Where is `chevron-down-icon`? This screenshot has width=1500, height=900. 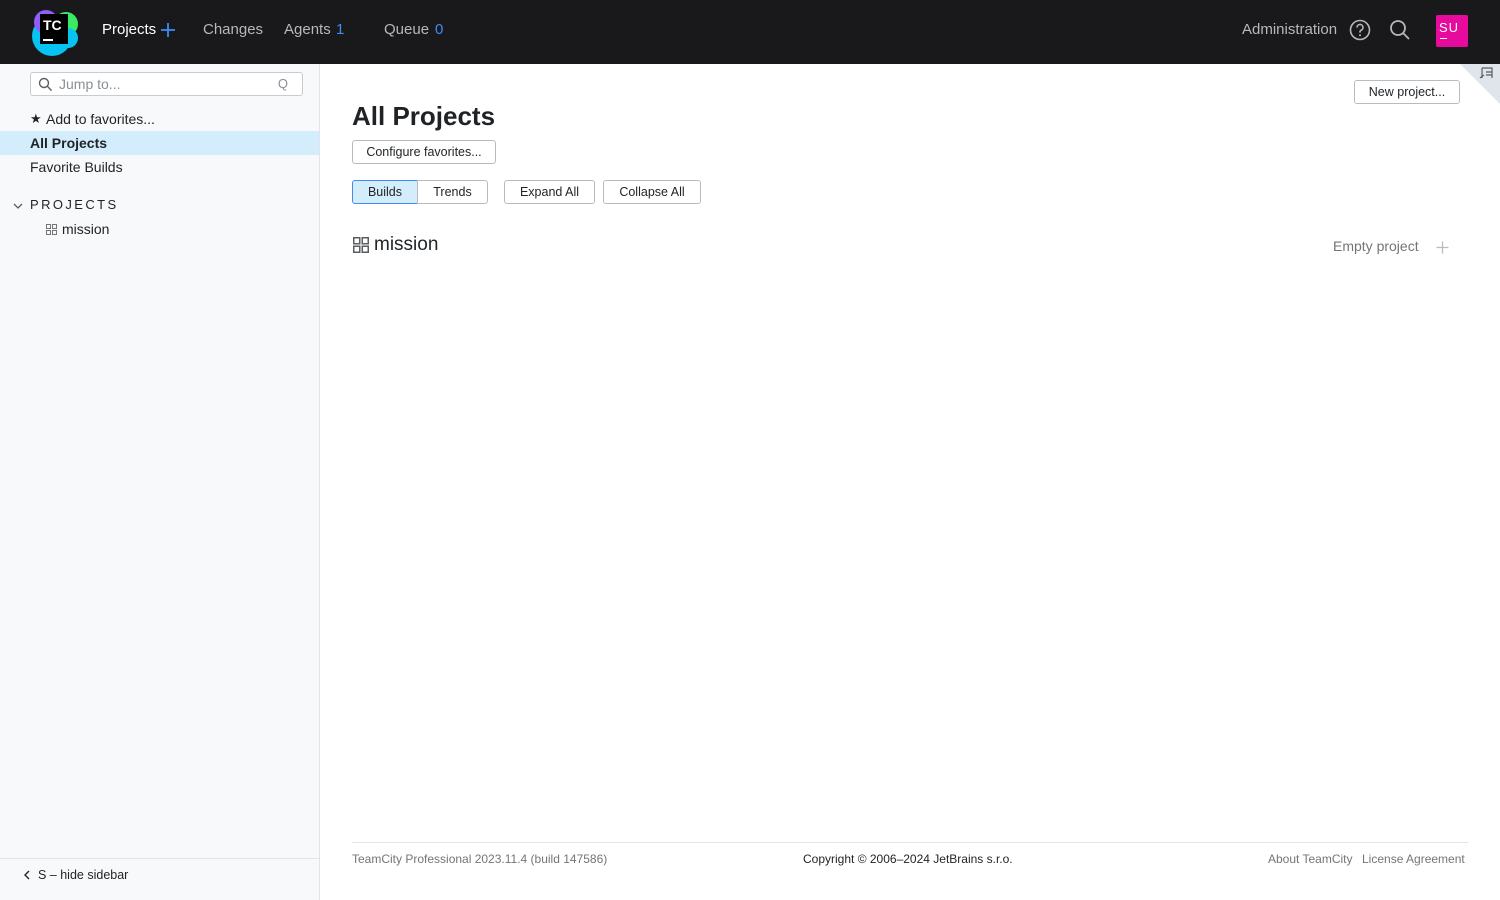
chevron-down-icon is located at coordinates (18, 206).